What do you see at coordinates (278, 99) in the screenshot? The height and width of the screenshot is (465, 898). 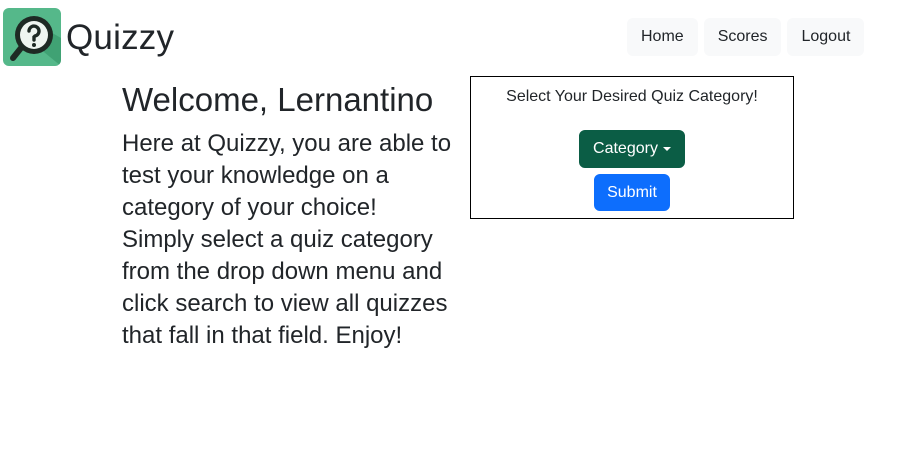 I see `welcome-heading: Welcome, Lernantino` at bounding box center [278, 99].